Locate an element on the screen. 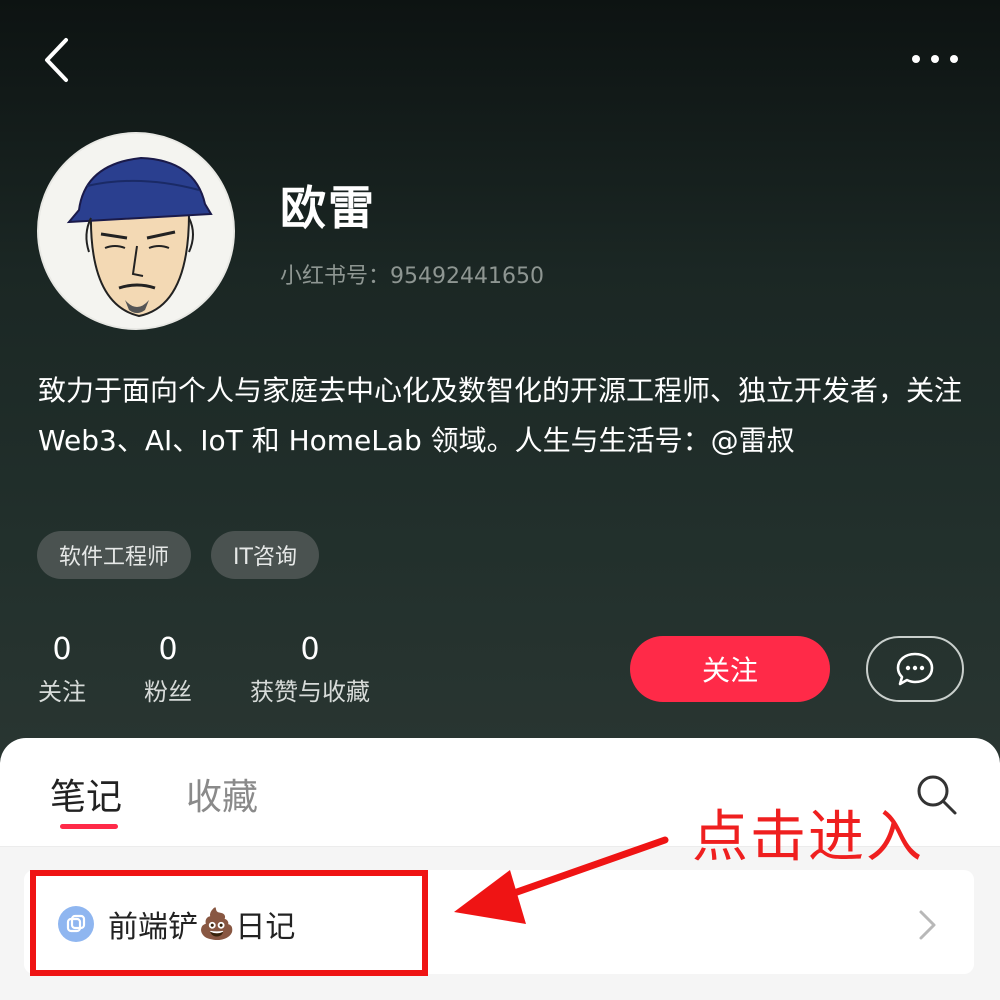 This screenshot has height=1000, width=1000. back-button is located at coordinates (56, 60).